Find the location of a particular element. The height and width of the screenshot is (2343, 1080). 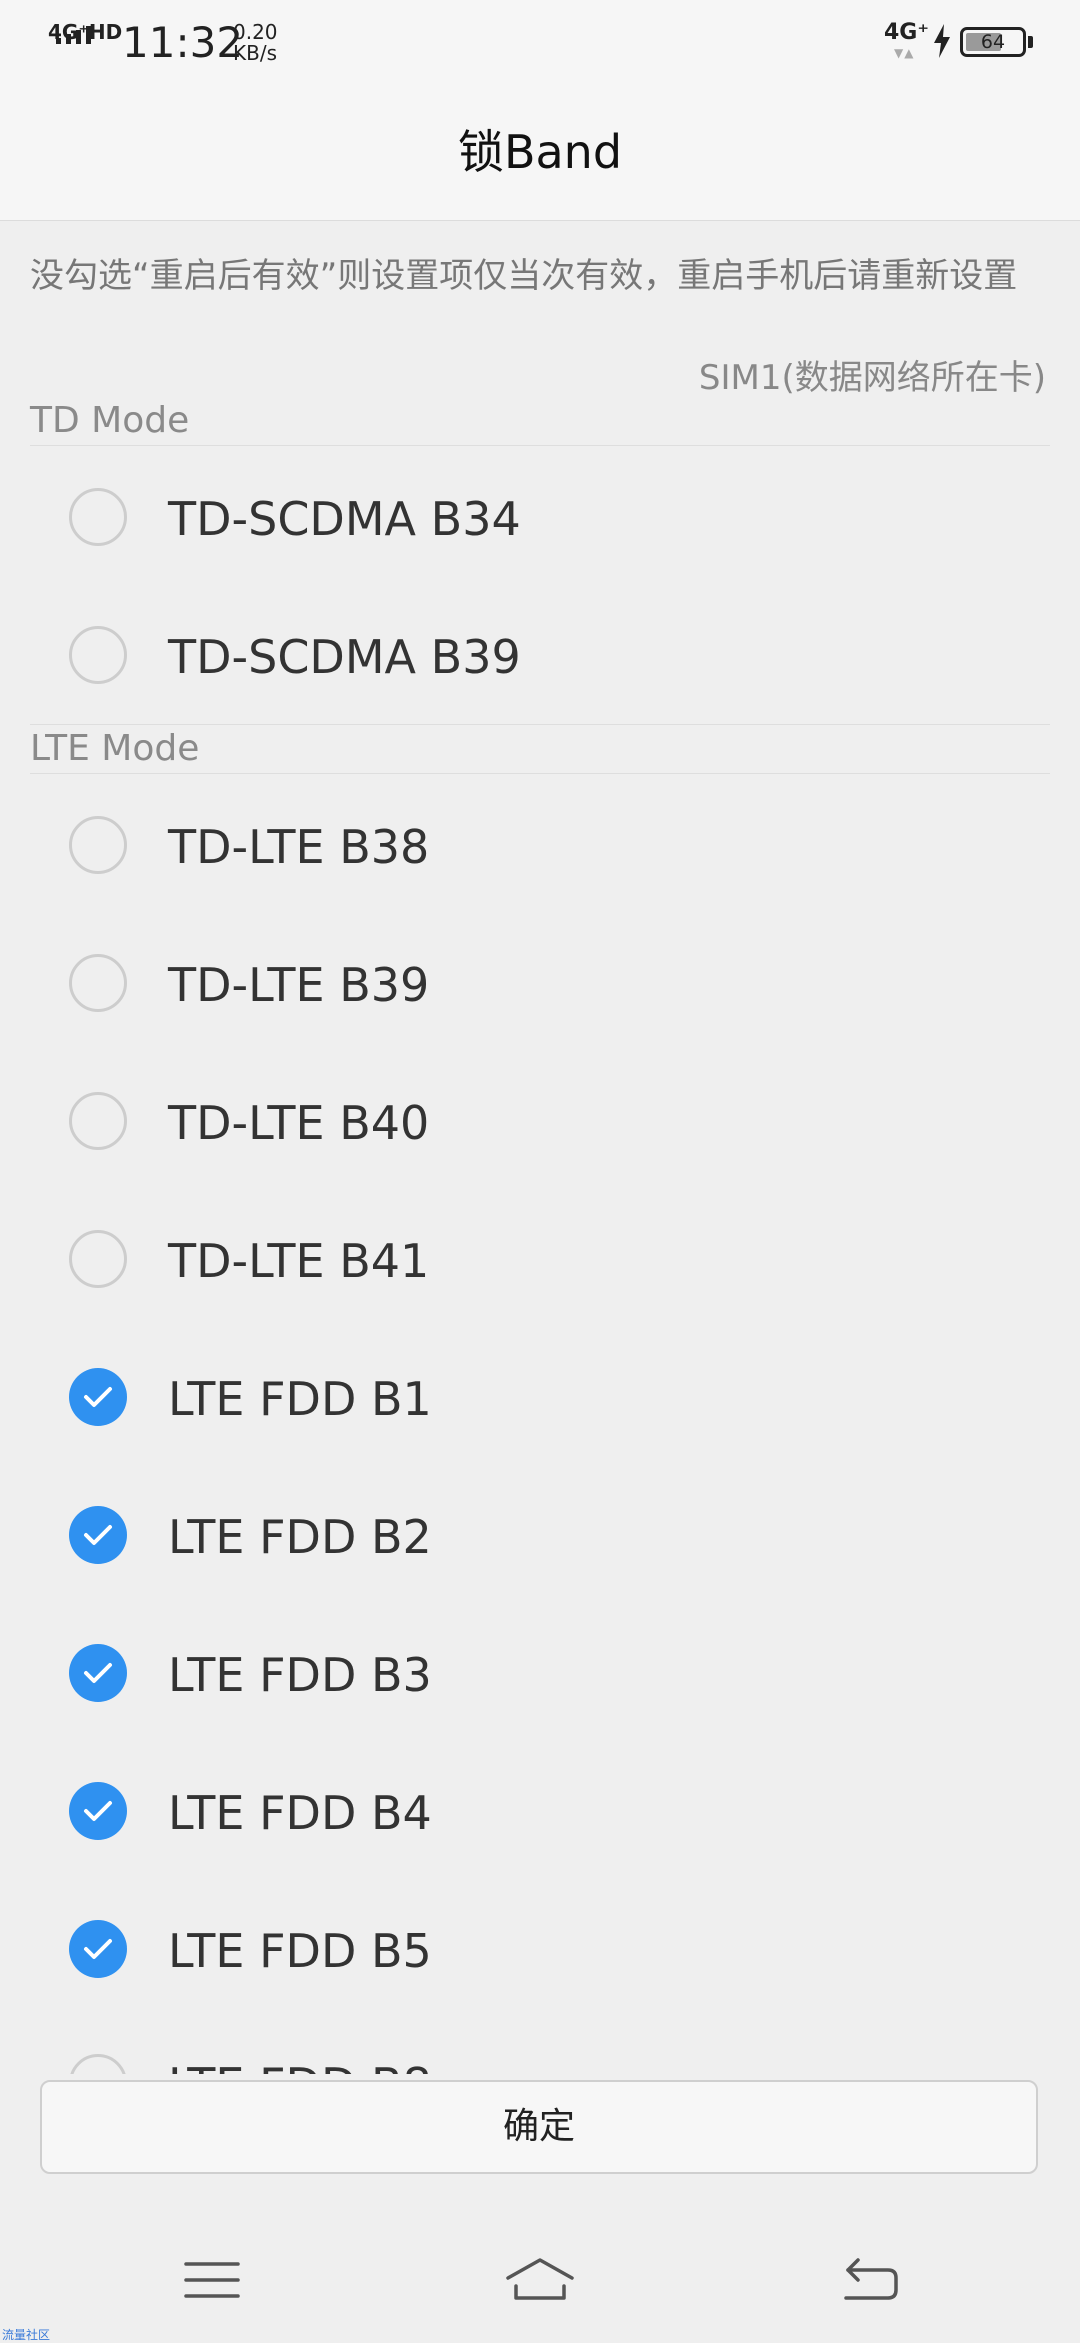

radio-td-lte-b40 is located at coordinates (98, 1121).